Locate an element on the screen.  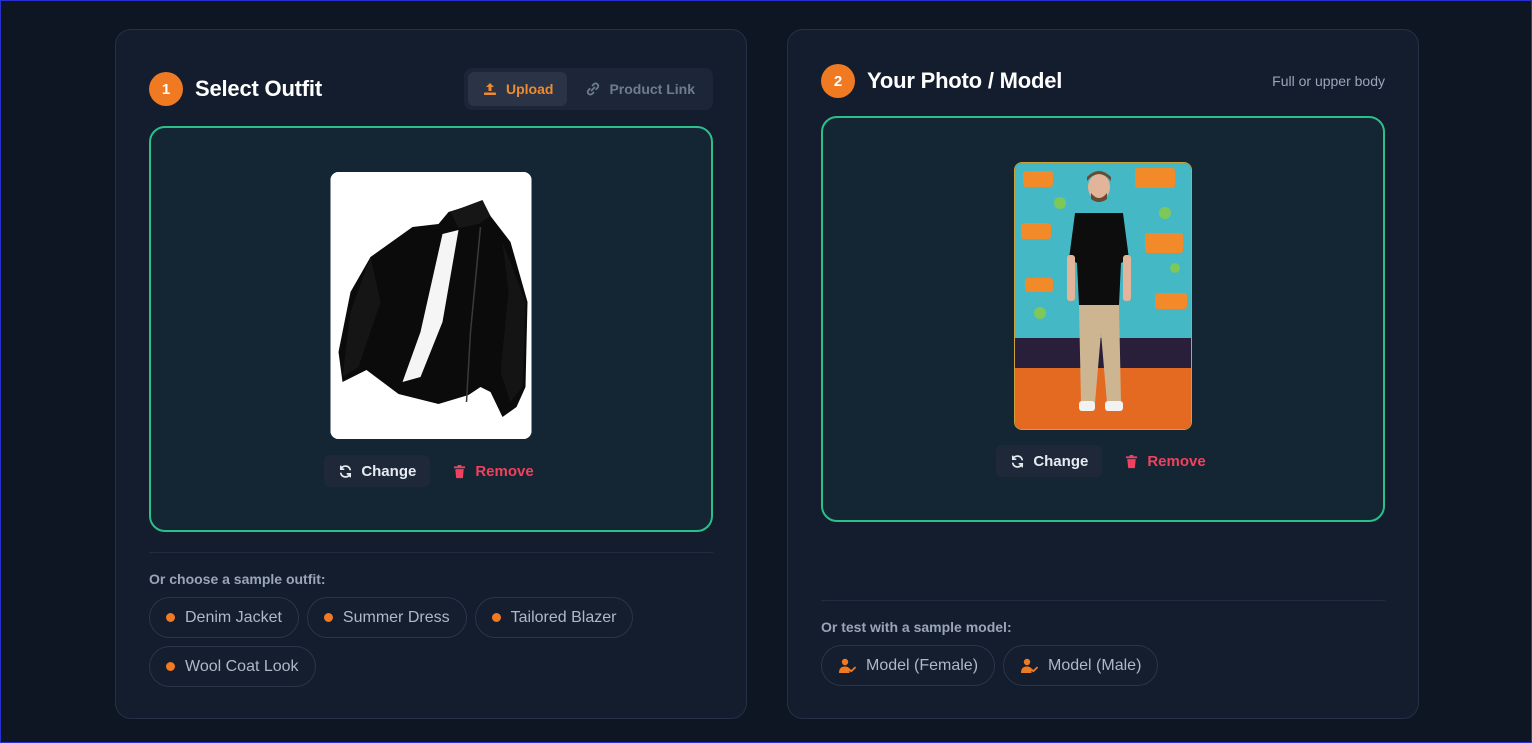
source-toggle: Upload Product Link is located at coordinates (588, 89).